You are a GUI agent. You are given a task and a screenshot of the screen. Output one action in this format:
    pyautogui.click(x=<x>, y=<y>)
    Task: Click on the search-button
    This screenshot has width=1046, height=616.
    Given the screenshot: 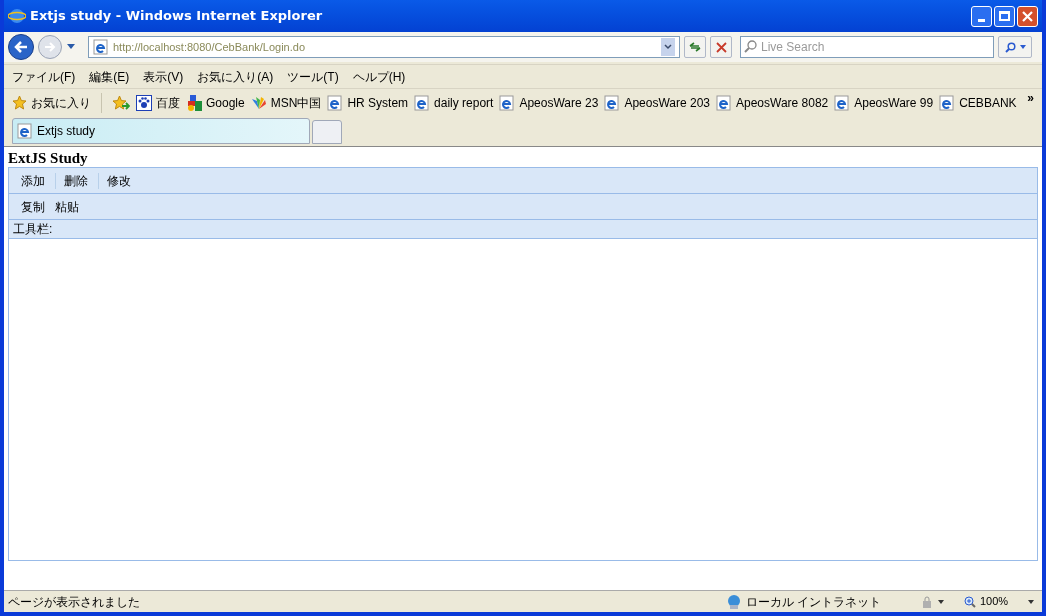 What is the action you would take?
    pyautogui.click(x=1015, y=47)
    